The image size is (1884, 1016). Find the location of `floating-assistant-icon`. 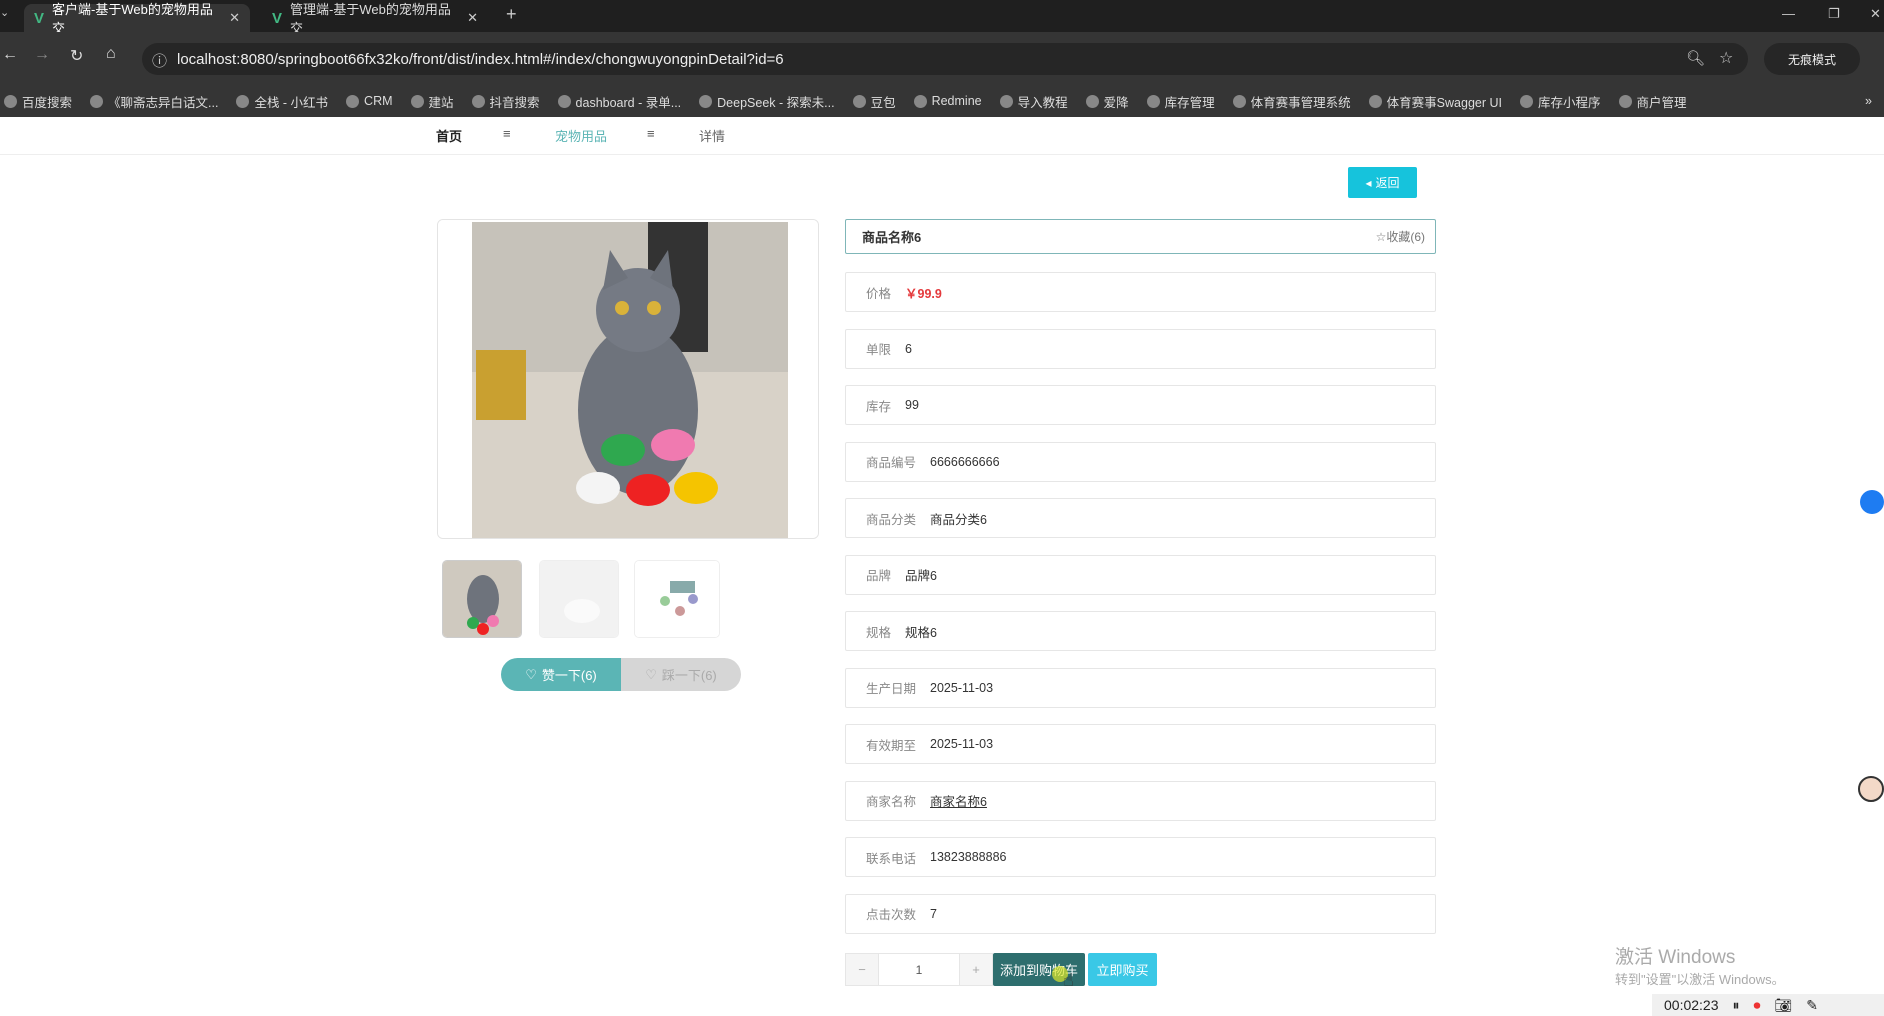

floating-assistant-icon is located at coordinates (1872, 502).